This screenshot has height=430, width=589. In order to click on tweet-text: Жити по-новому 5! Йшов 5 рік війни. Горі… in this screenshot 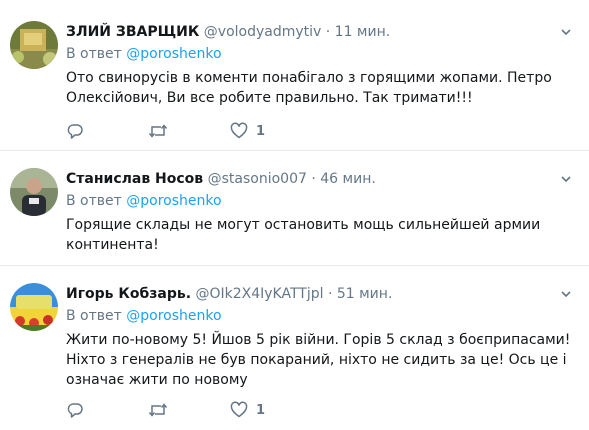, I will do `click(318, 360)`.